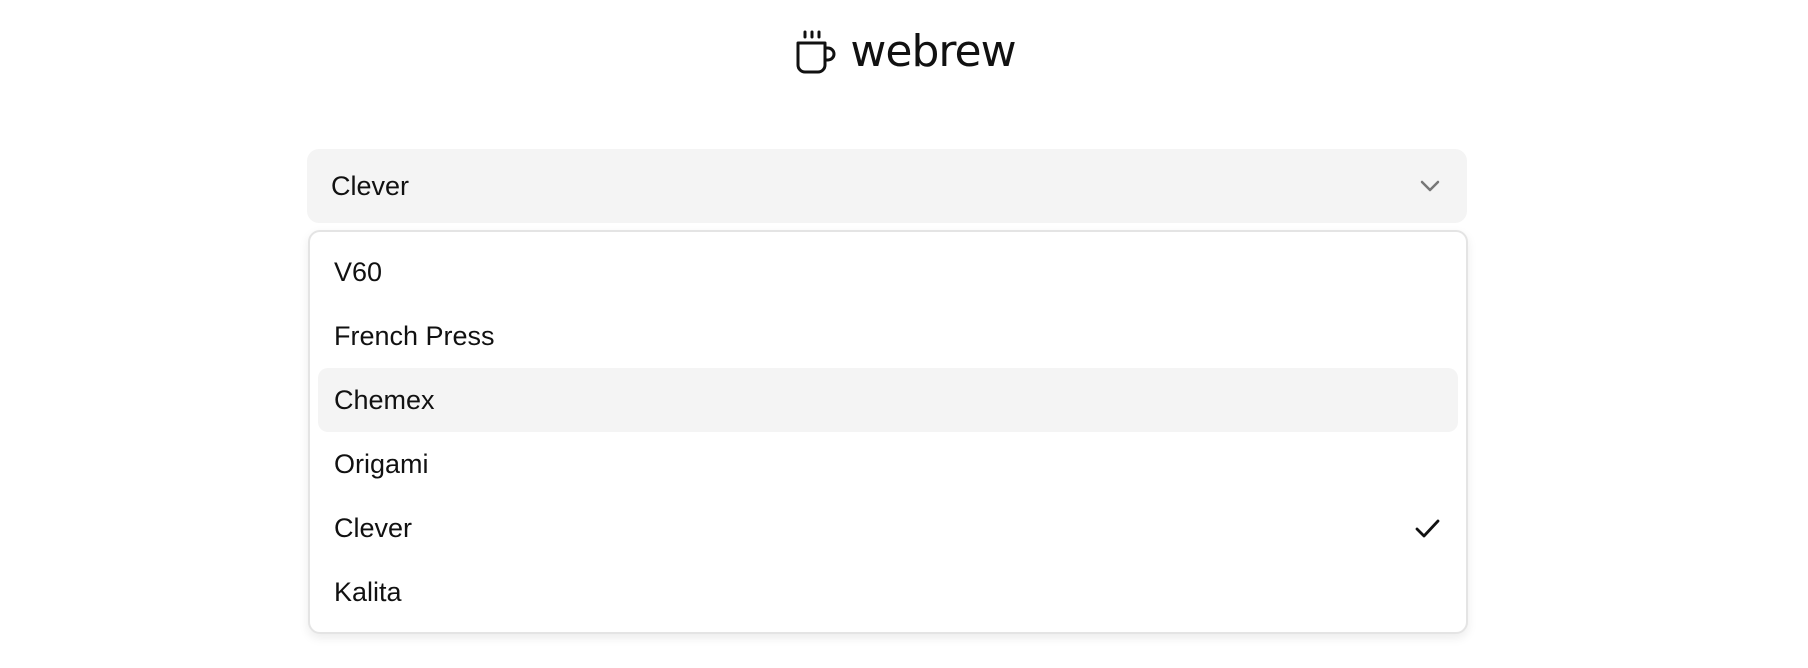  What do you see at coordinates (816, 52) in the screenshot?
I see `coffee-cup-icon` at bounding box center [816, 52].